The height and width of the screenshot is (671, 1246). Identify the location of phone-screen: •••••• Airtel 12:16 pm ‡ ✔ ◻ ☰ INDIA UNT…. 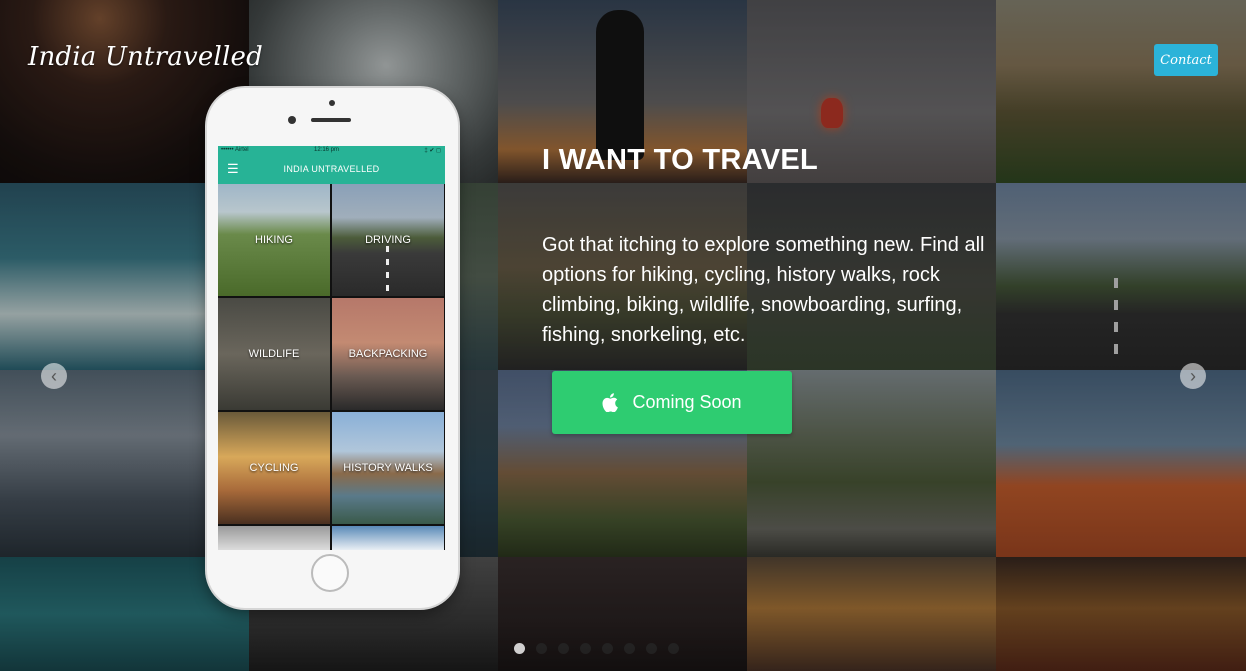
(331, 348).